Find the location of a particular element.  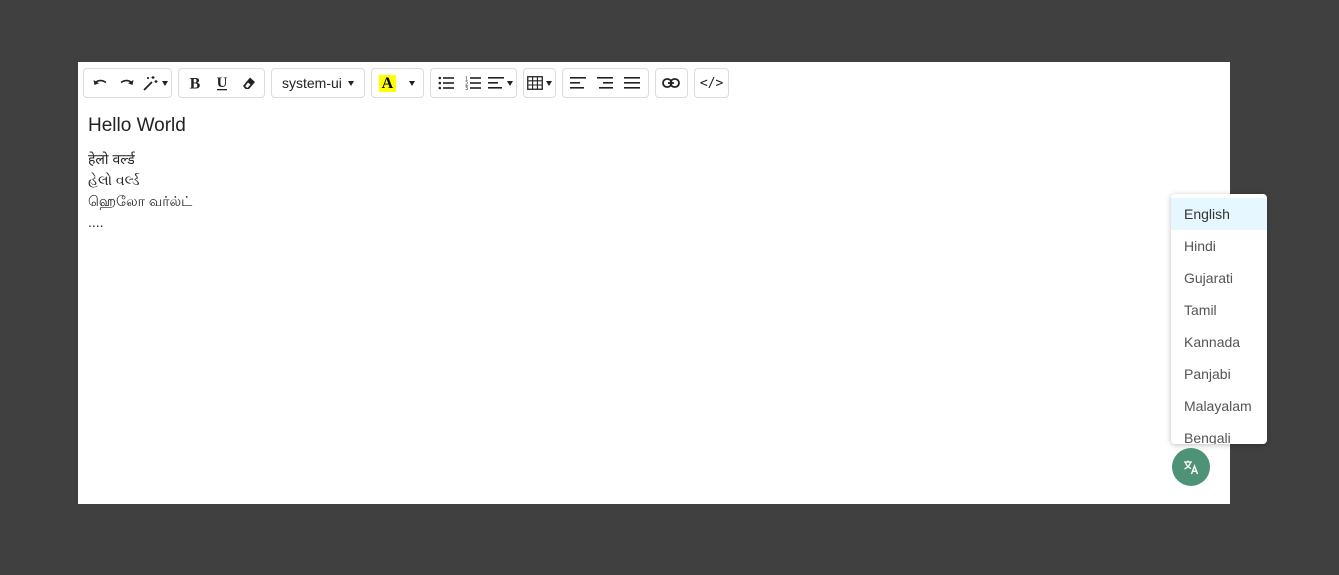

language-option-bengali: Bengali is located at coordinates (1219, 433).